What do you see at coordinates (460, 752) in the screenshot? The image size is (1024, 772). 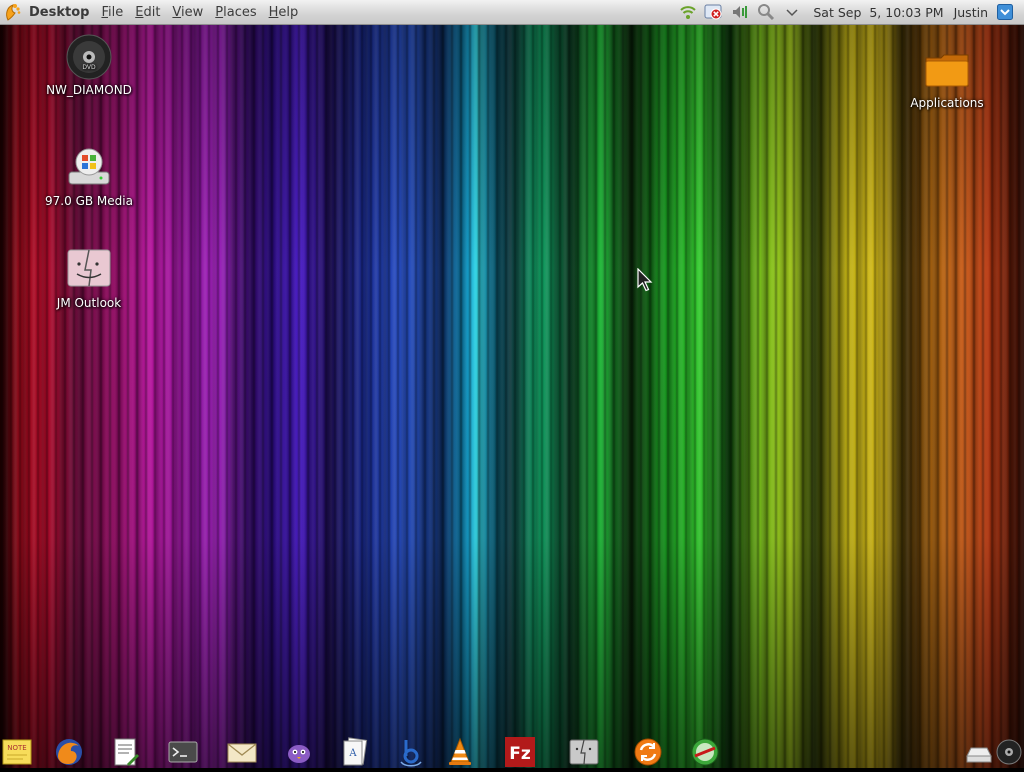 I see `vlc-icon` at bounding box center [460, 752].